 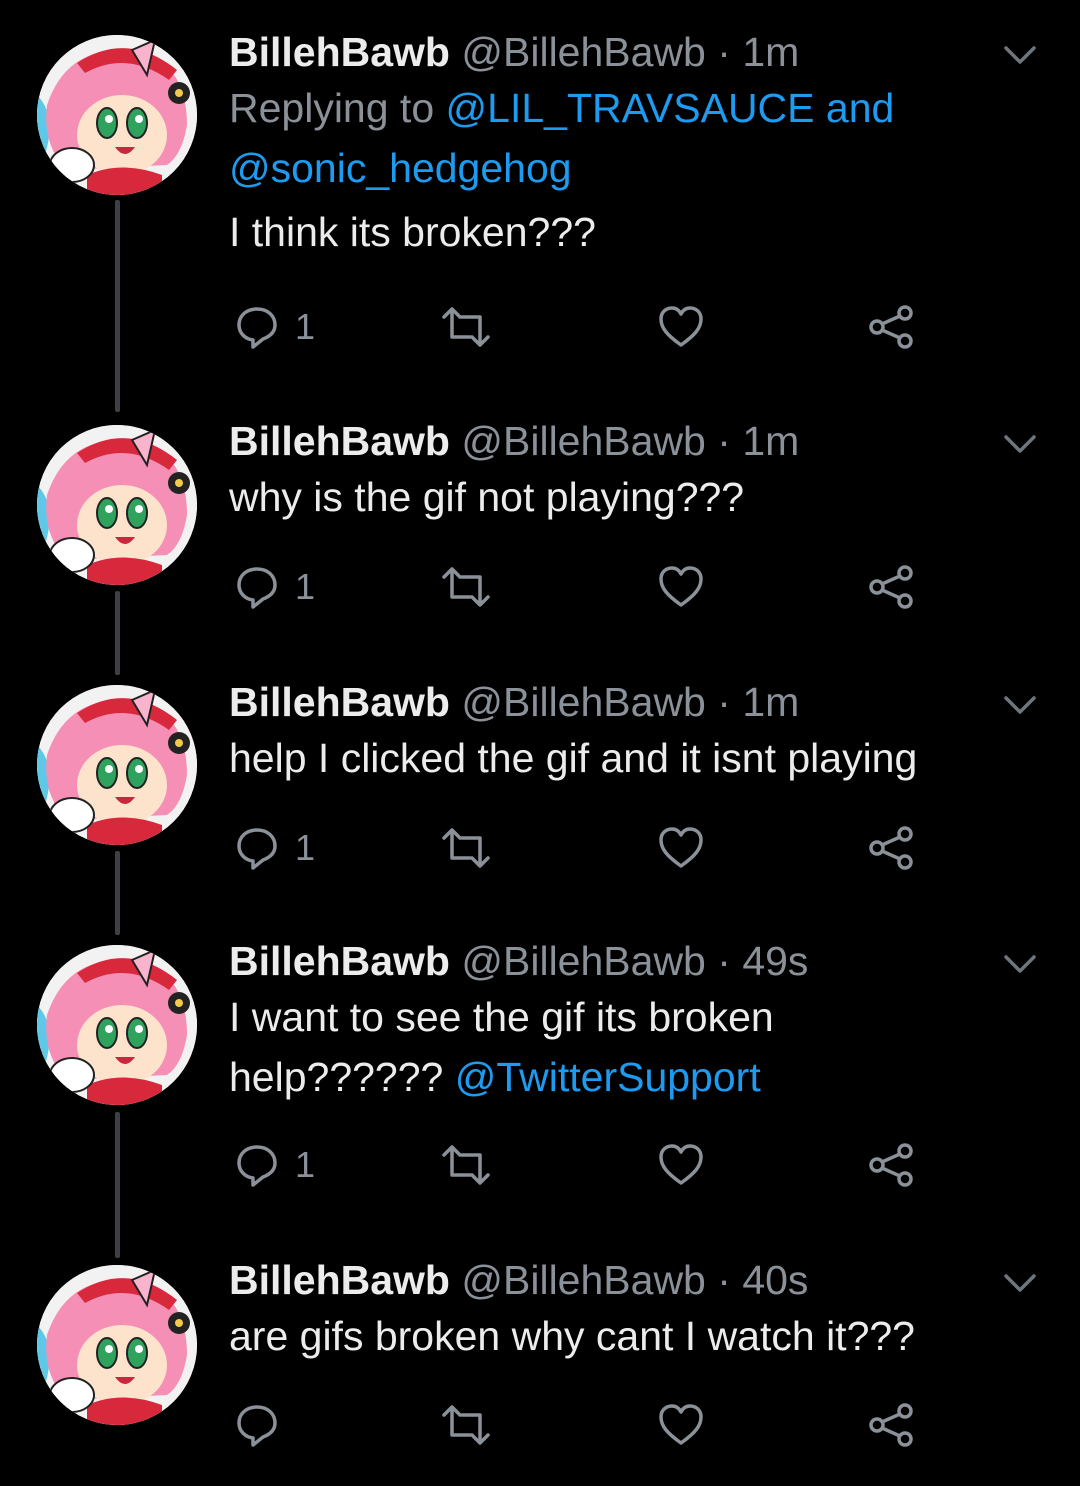 I want to click on tweet-header: BillehBawb @BillehBawb · 49s, so click(x=624, y=961).